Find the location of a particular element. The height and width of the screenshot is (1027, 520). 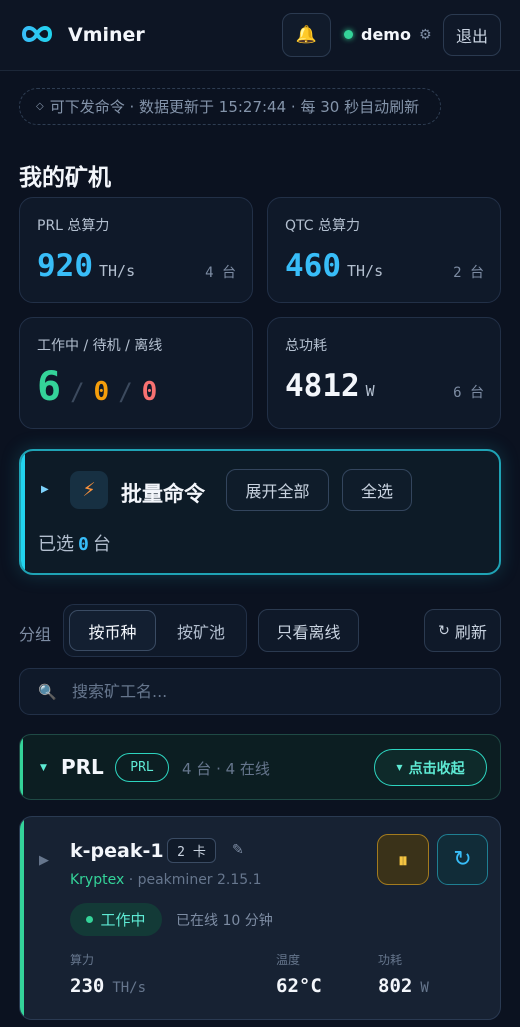

status-summary-card: 工作中 / 待机 / 离线 6 / 0 / 0 is located at coordinates (136, 373).